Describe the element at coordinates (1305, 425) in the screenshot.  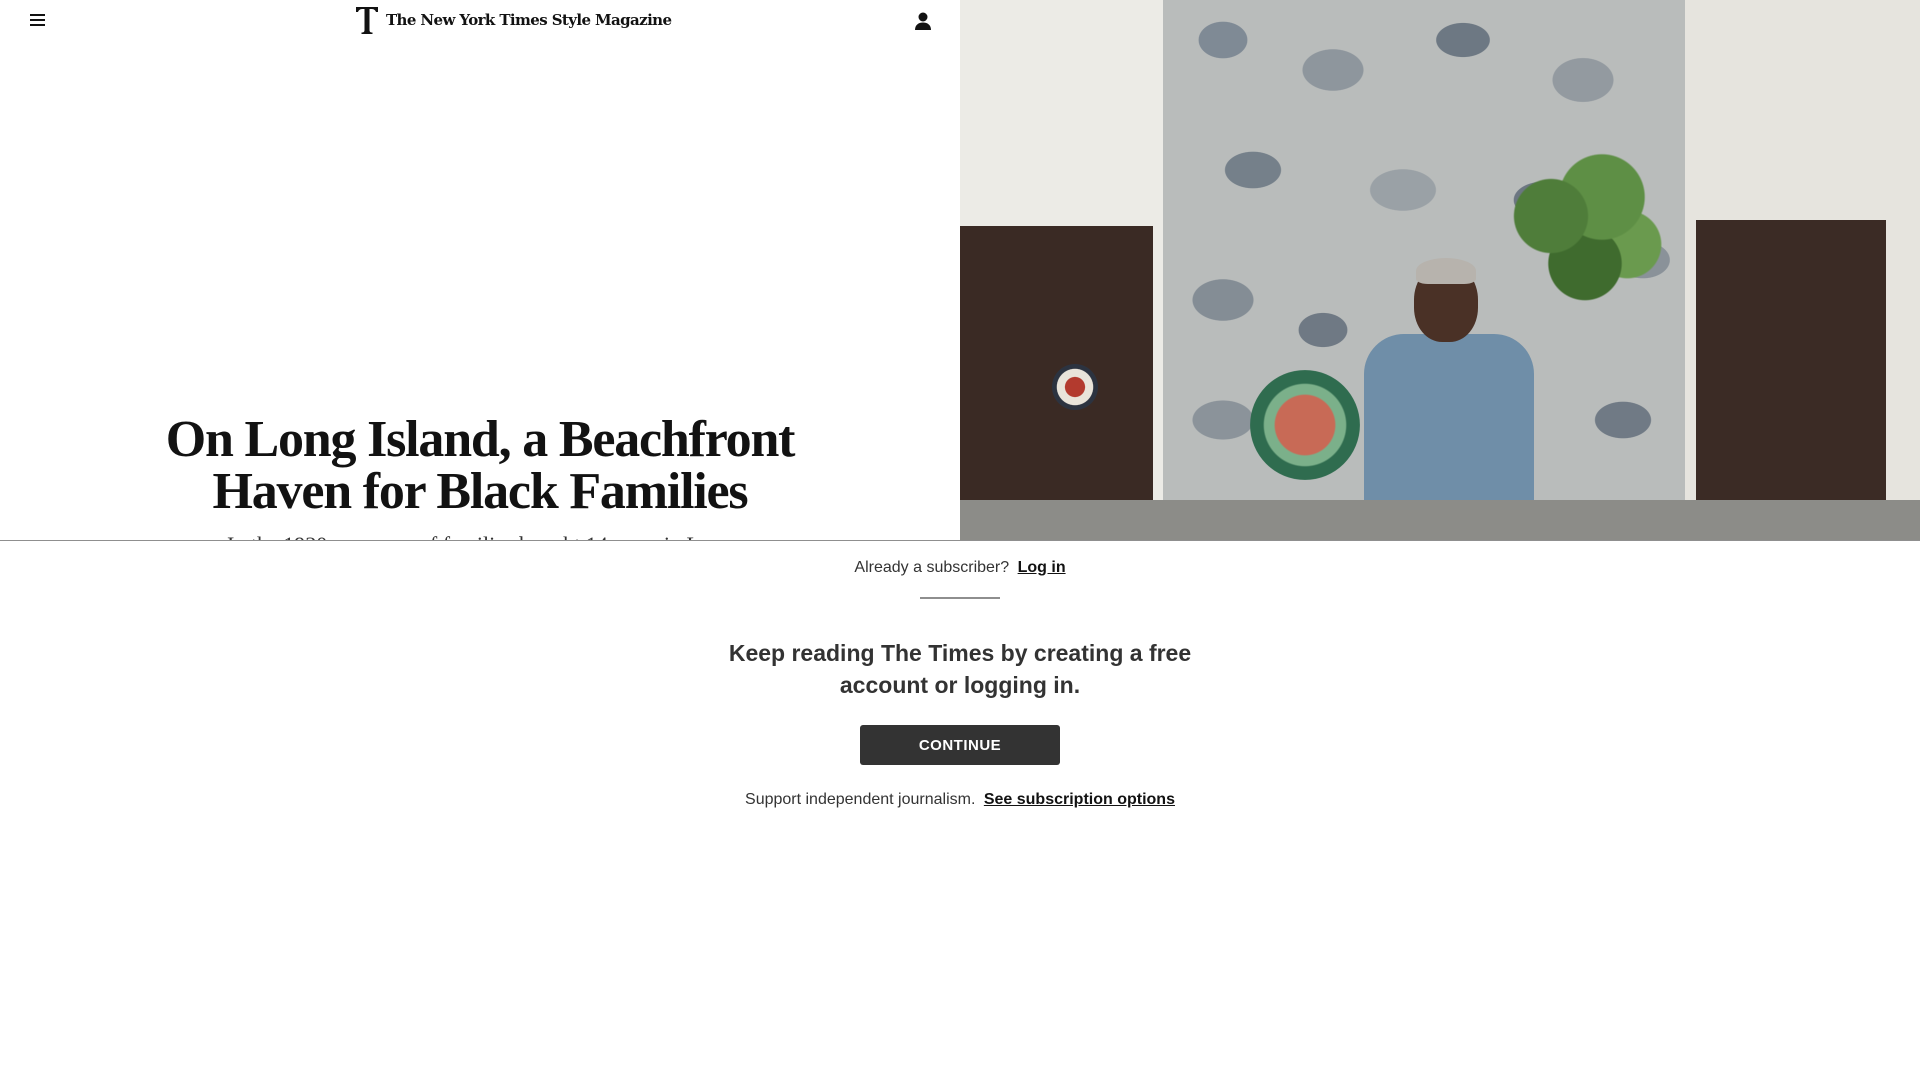
I see `photo-plate` at that location.